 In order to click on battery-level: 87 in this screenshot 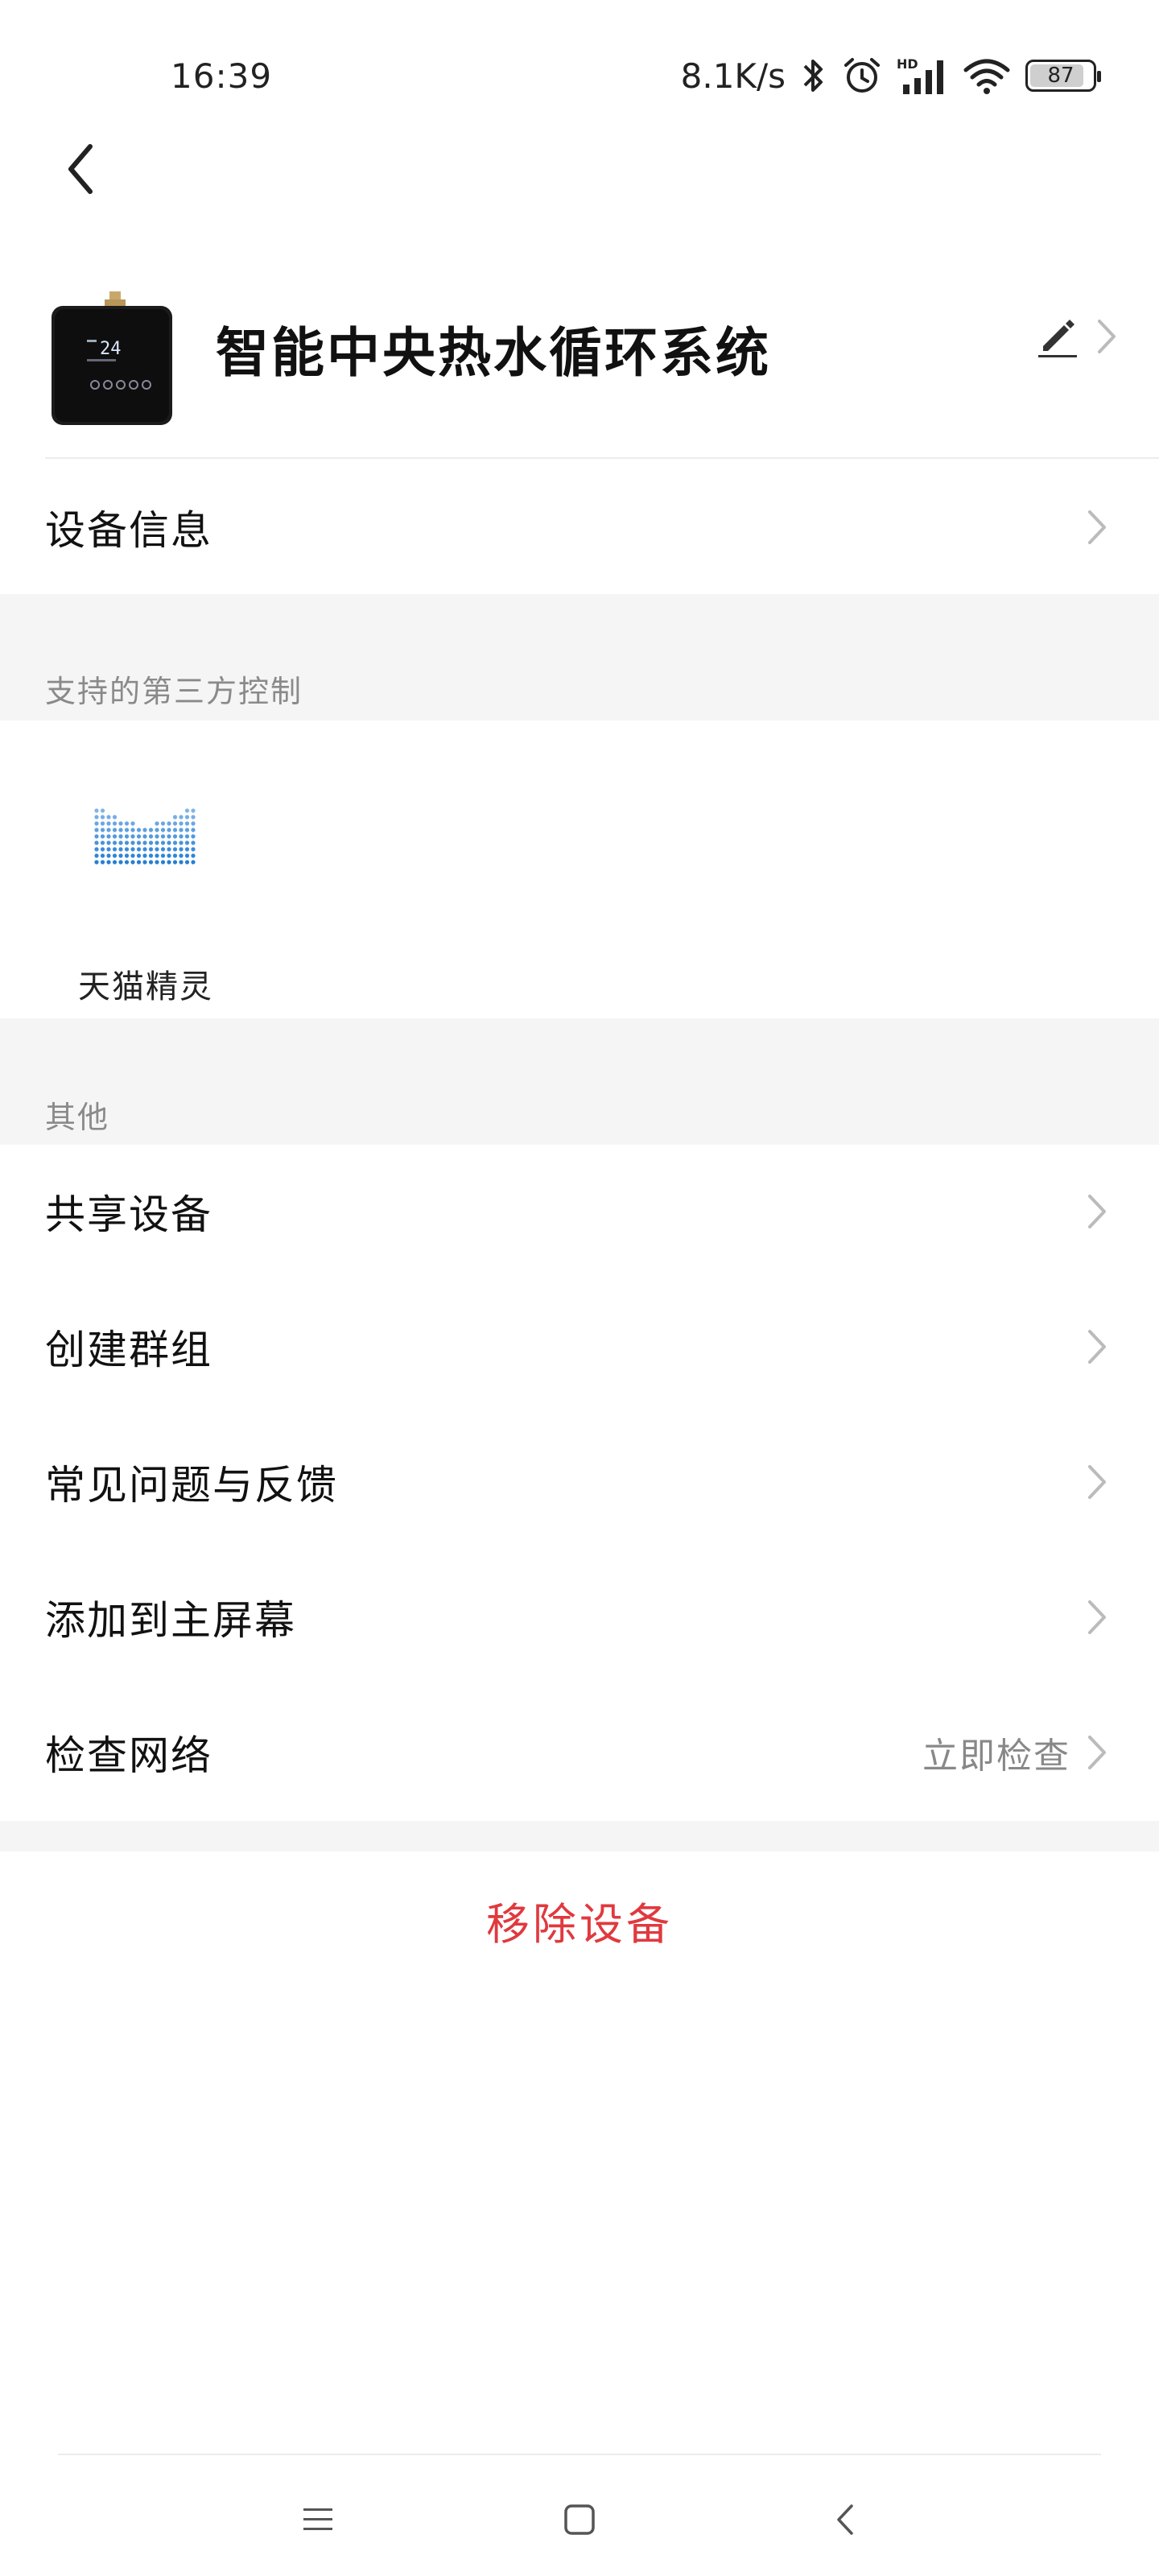, I will do `click(1060, 76)`.